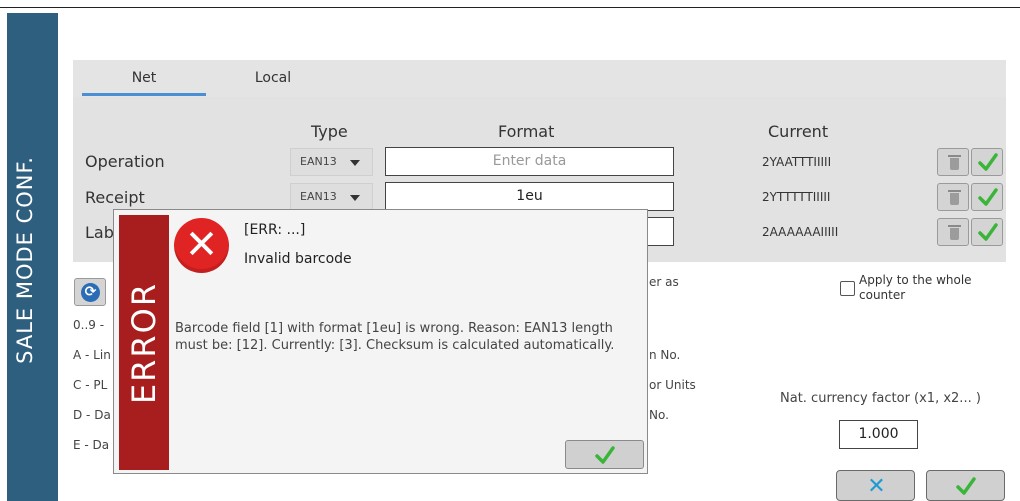  Describe the element at coordinates (91, 445) in the screenshot. I see `legend-item: E - Da` at that location.